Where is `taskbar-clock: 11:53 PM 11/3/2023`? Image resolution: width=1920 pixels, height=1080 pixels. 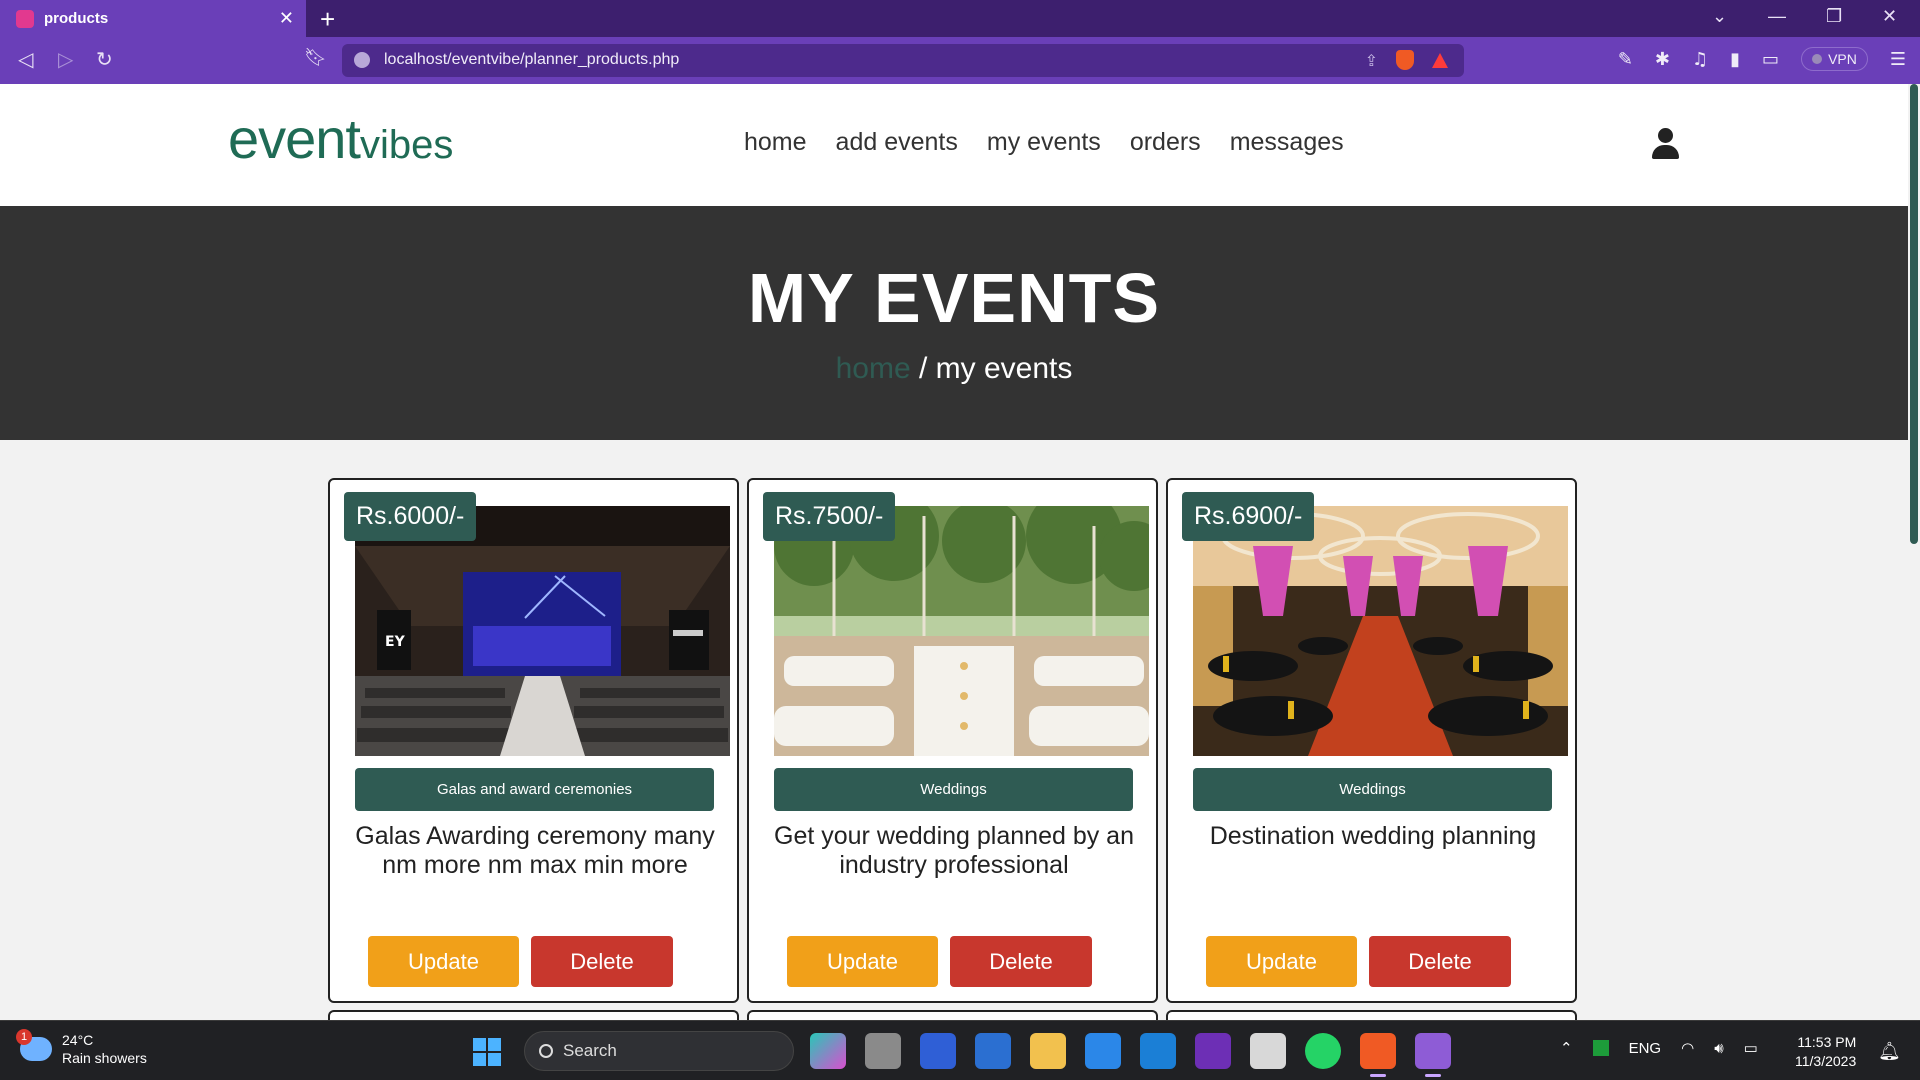
taskbar-clock: 11:53 PM 11/3/2023 is located at coordinates (1825, 1052).